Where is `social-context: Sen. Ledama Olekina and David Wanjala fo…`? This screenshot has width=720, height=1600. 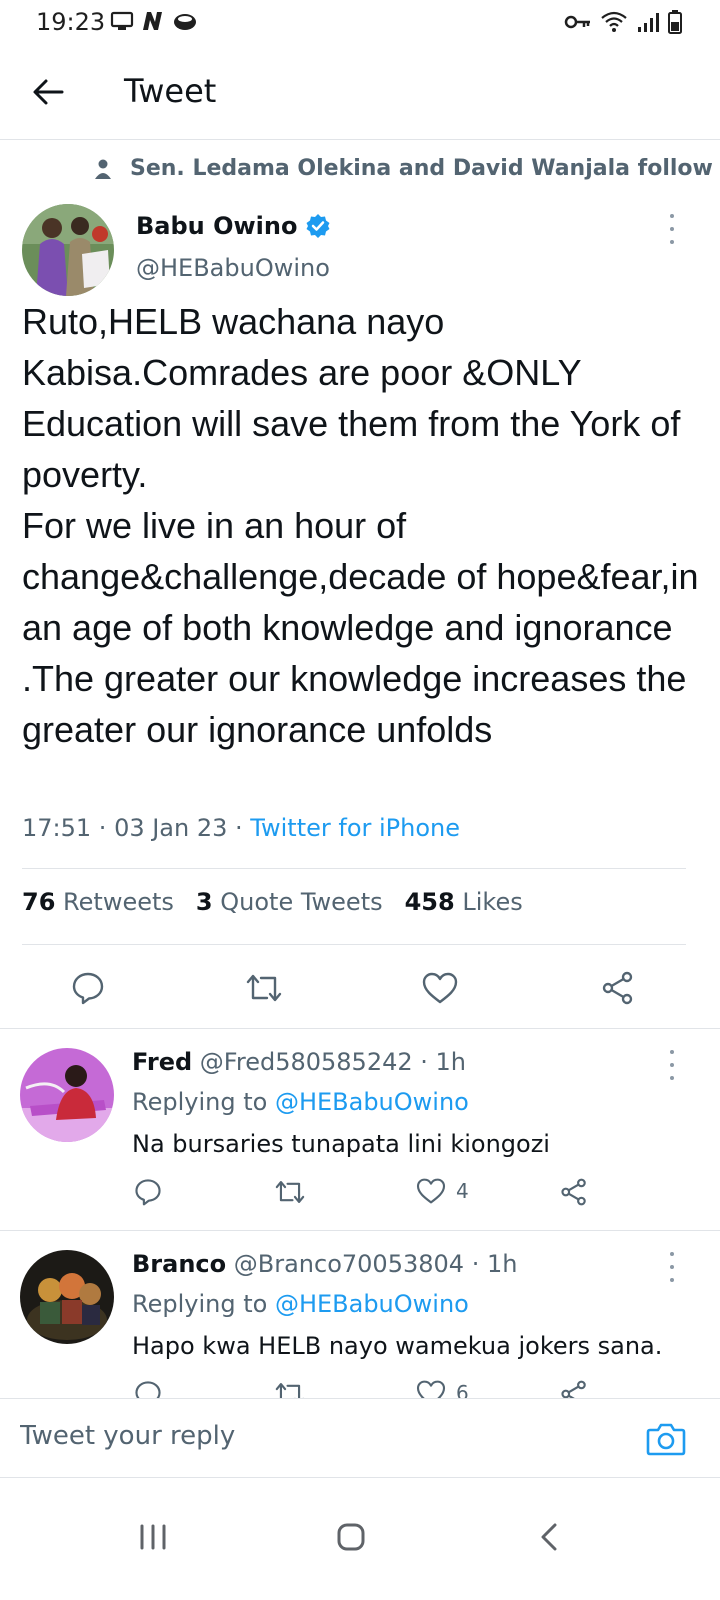
social-context: Sen. Ledama Olekina and David Wanjala fo… is located at coordinates (403, 168).